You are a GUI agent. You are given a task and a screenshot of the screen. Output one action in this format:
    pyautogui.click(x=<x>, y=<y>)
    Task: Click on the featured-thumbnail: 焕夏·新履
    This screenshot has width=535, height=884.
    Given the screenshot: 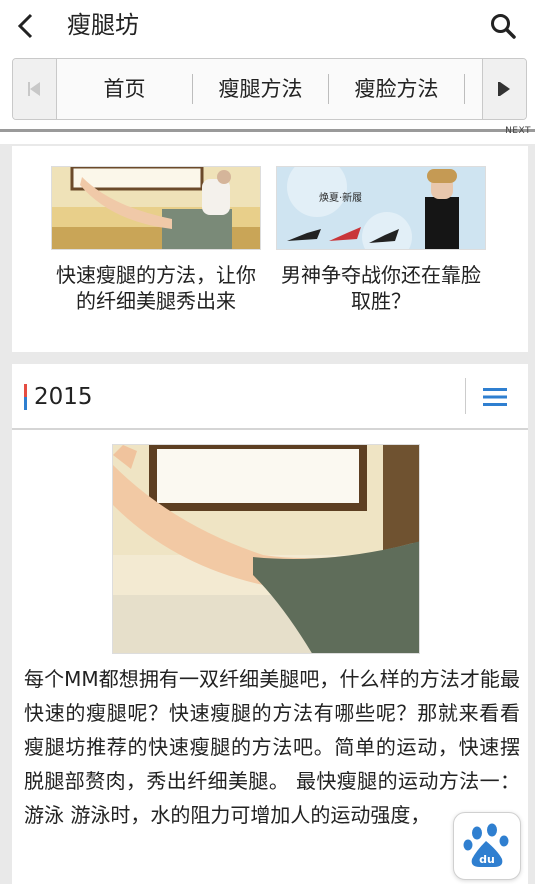 What is the action you would take?
    pyautogui.click(x=381, y=208)
    